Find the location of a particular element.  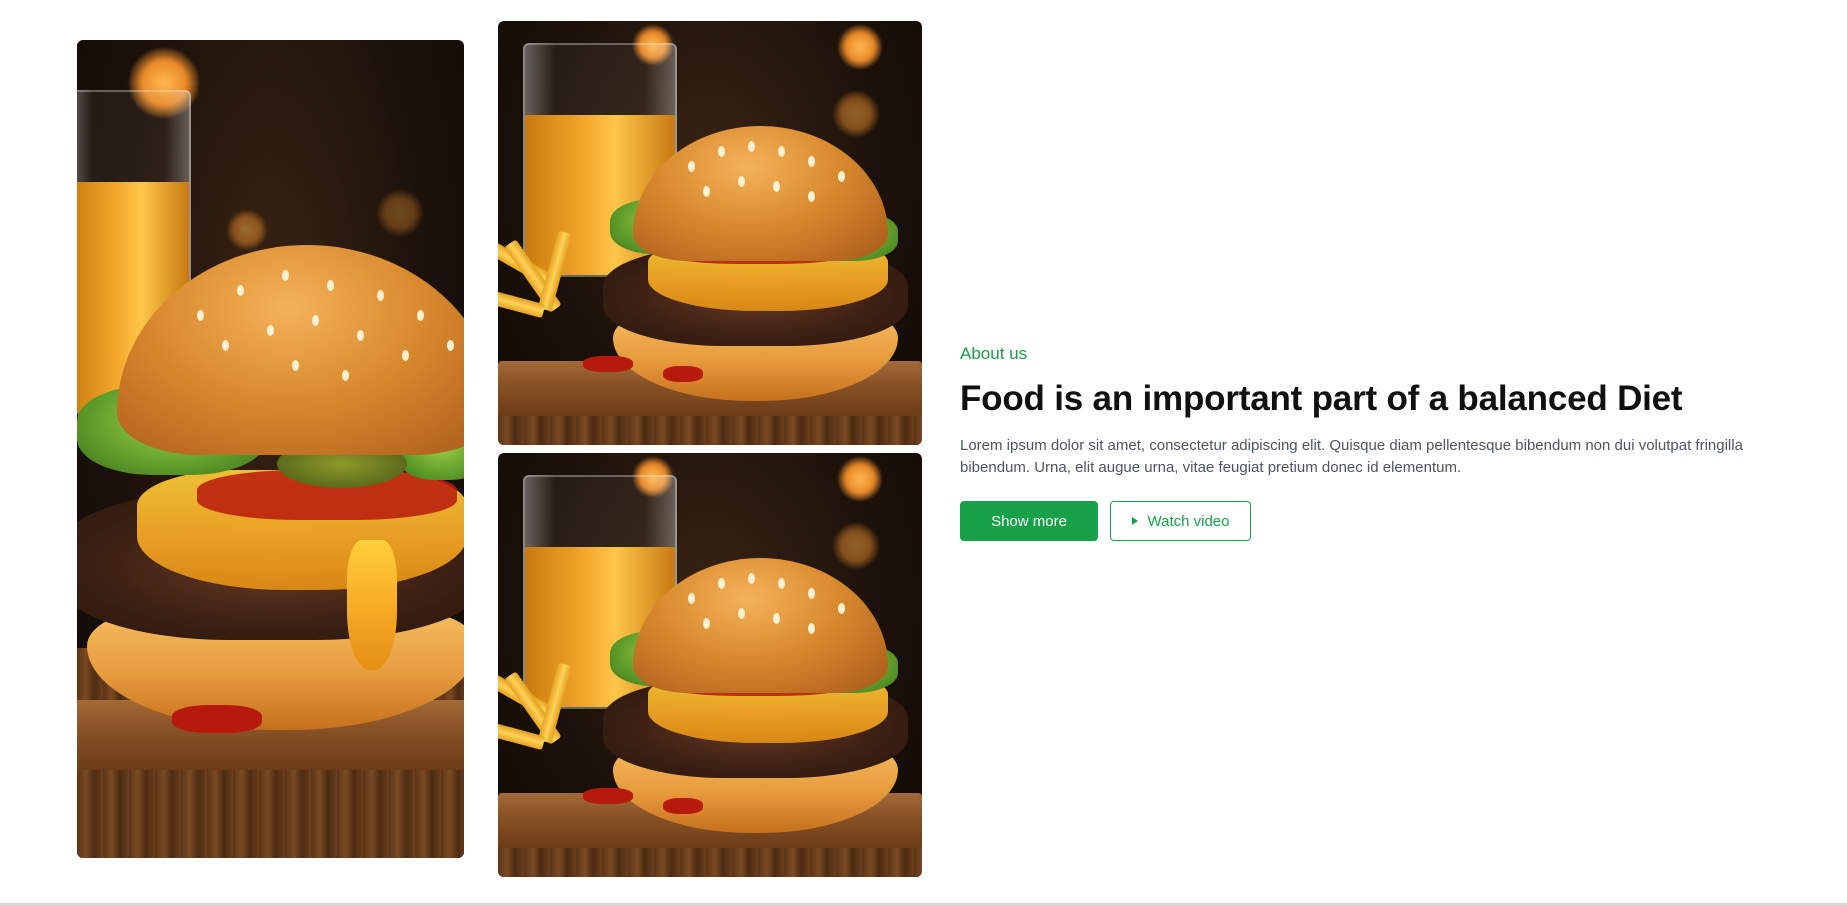

action-buttons: Show more Watch video is located at coordinates (1370, 521).